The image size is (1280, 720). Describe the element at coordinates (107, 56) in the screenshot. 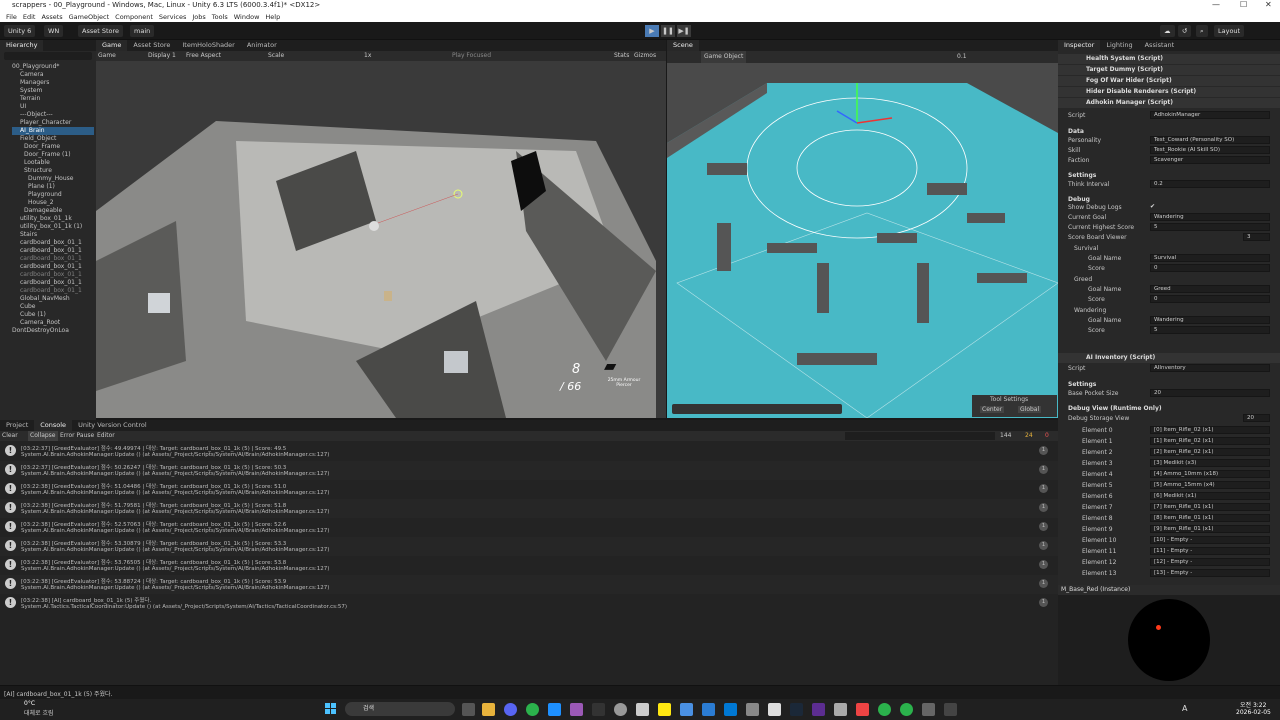

I see `game-dropdown: Game` at that location.